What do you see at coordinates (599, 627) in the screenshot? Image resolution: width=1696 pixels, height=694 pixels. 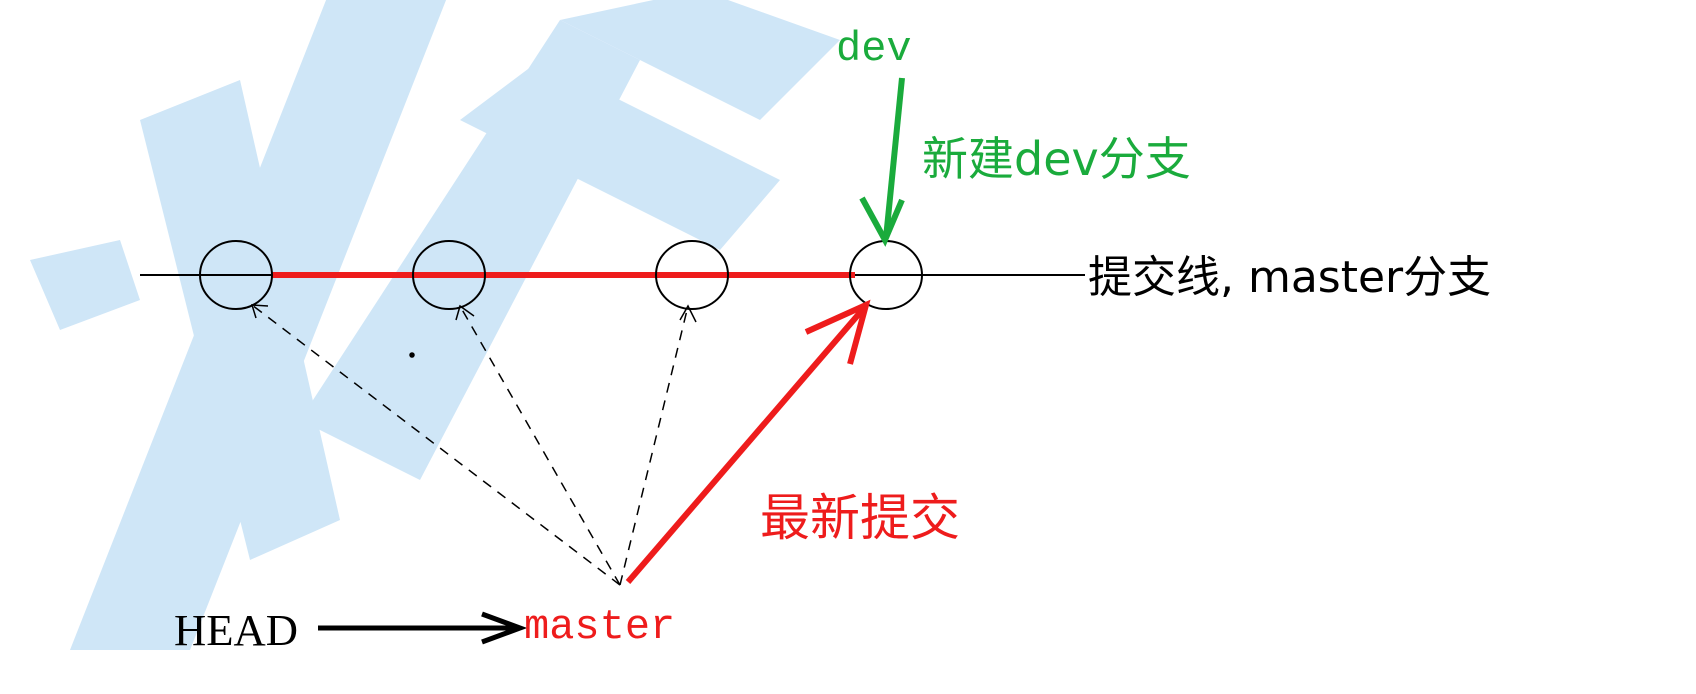 I see `master-branch-label: master` at bounding box center [599, 627].